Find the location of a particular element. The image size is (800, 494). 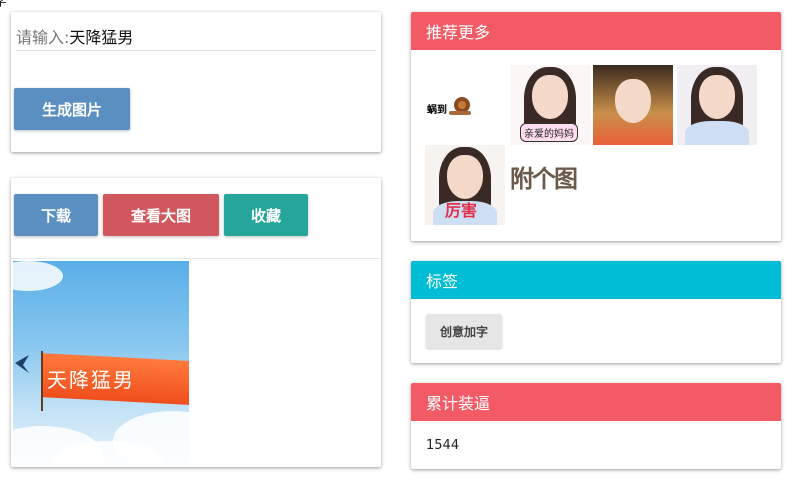

glitch-text-thumb: 附个图 is located at coordinates (549, 185).